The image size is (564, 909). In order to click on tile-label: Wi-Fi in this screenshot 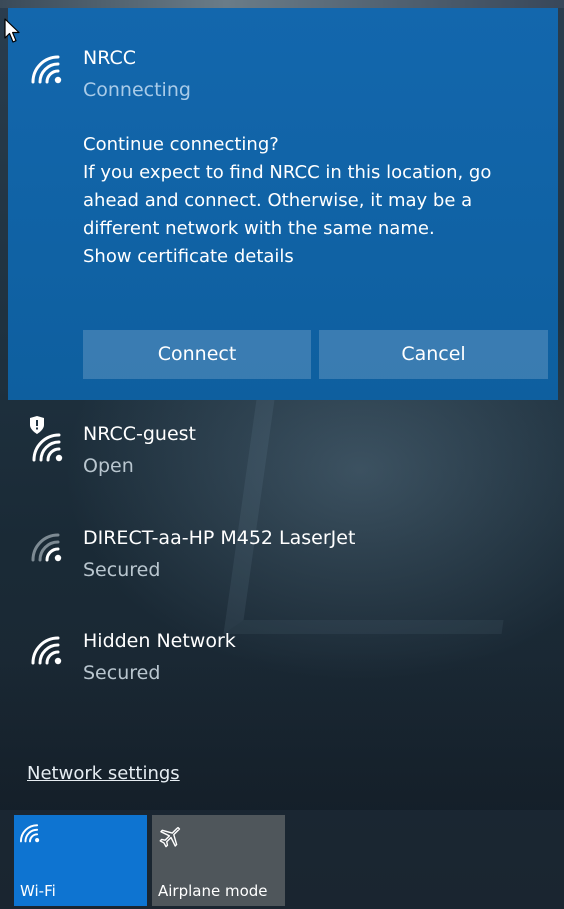, I will do `click(38, 891)`.